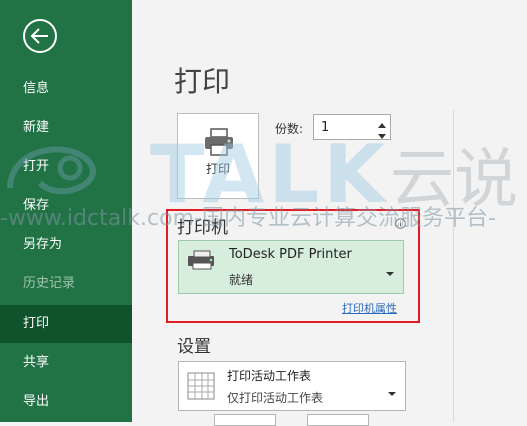 The width and height of the screenshot is (527, 426). Describe the element at coordinates (245, 420) in the screenshot. I see `pages-from-field` at that location.